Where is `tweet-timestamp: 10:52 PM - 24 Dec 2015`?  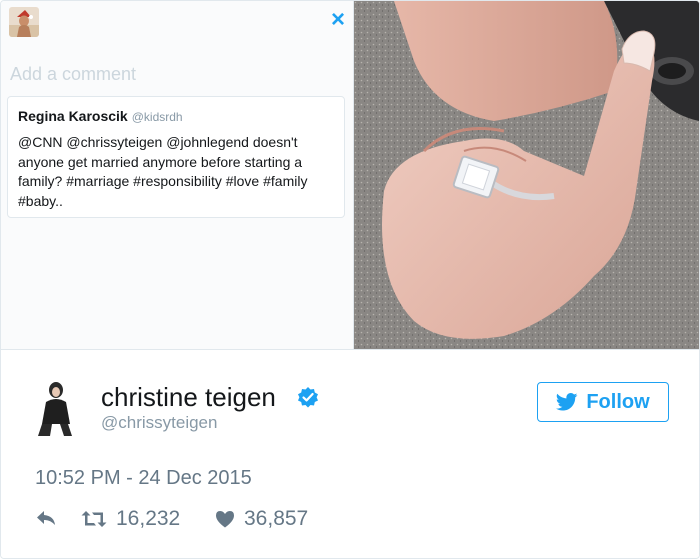 tweet-timestamp: 10:52 PM - 24 Dec 2015 is located at coordinates (143, 478).